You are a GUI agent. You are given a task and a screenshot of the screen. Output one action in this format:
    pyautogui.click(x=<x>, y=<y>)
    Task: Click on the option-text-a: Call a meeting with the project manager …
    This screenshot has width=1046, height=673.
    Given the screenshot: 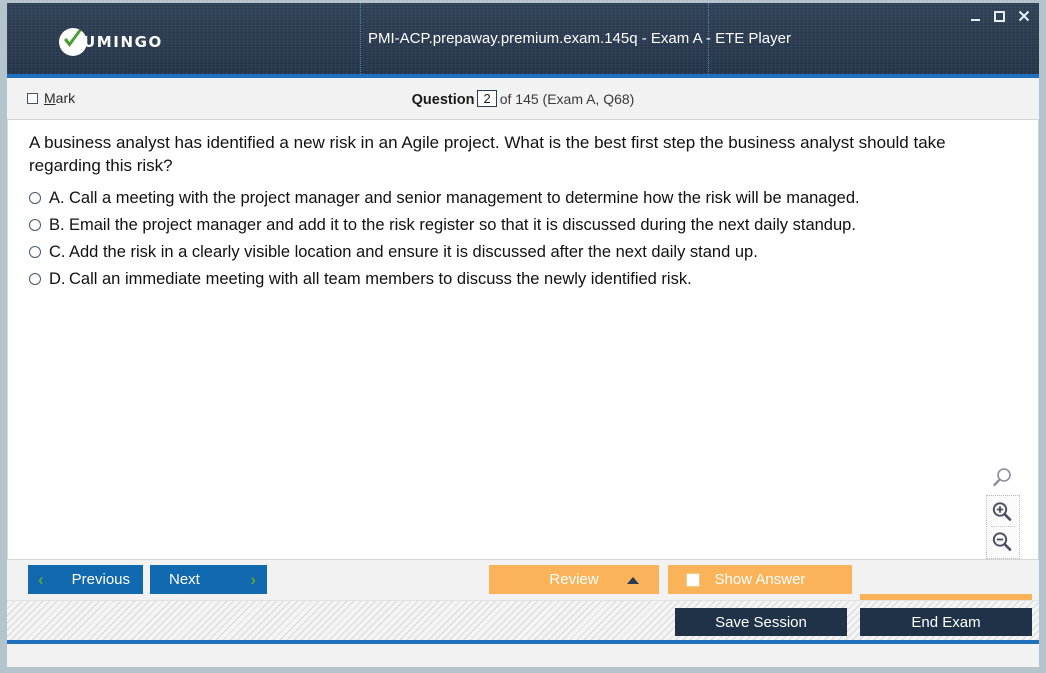 What is the action you would take?
    pyautogui.click(x=464, y=198)
    